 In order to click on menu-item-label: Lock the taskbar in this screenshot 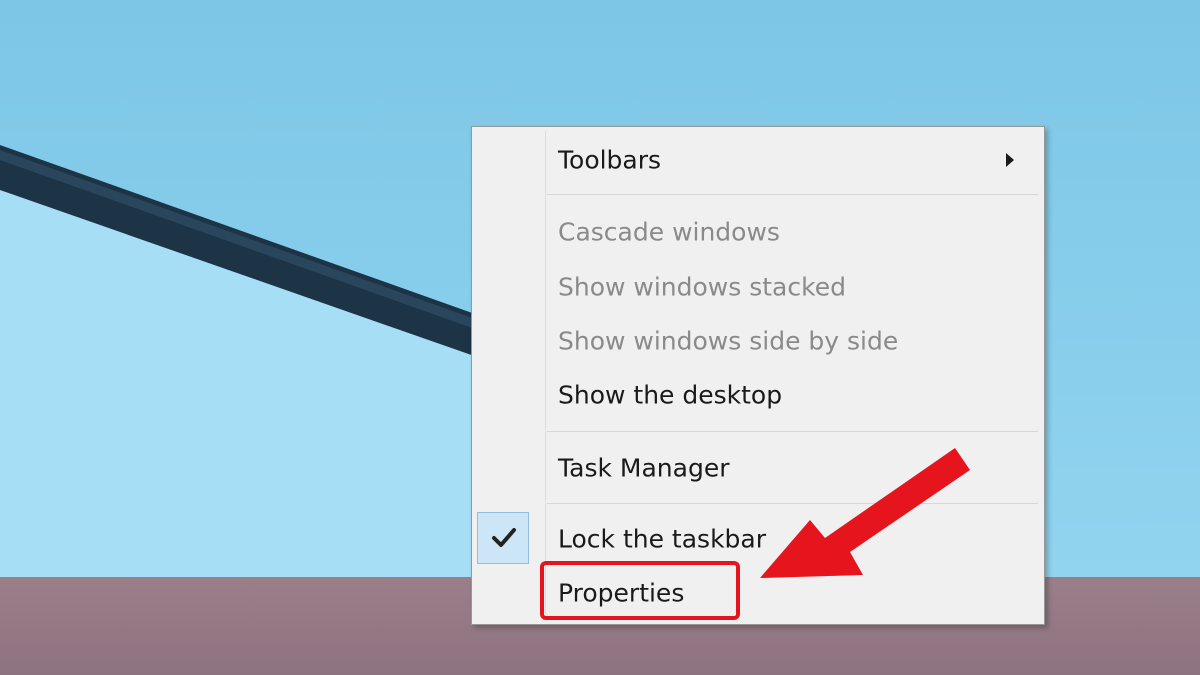, I will do `click(662, 539)`.